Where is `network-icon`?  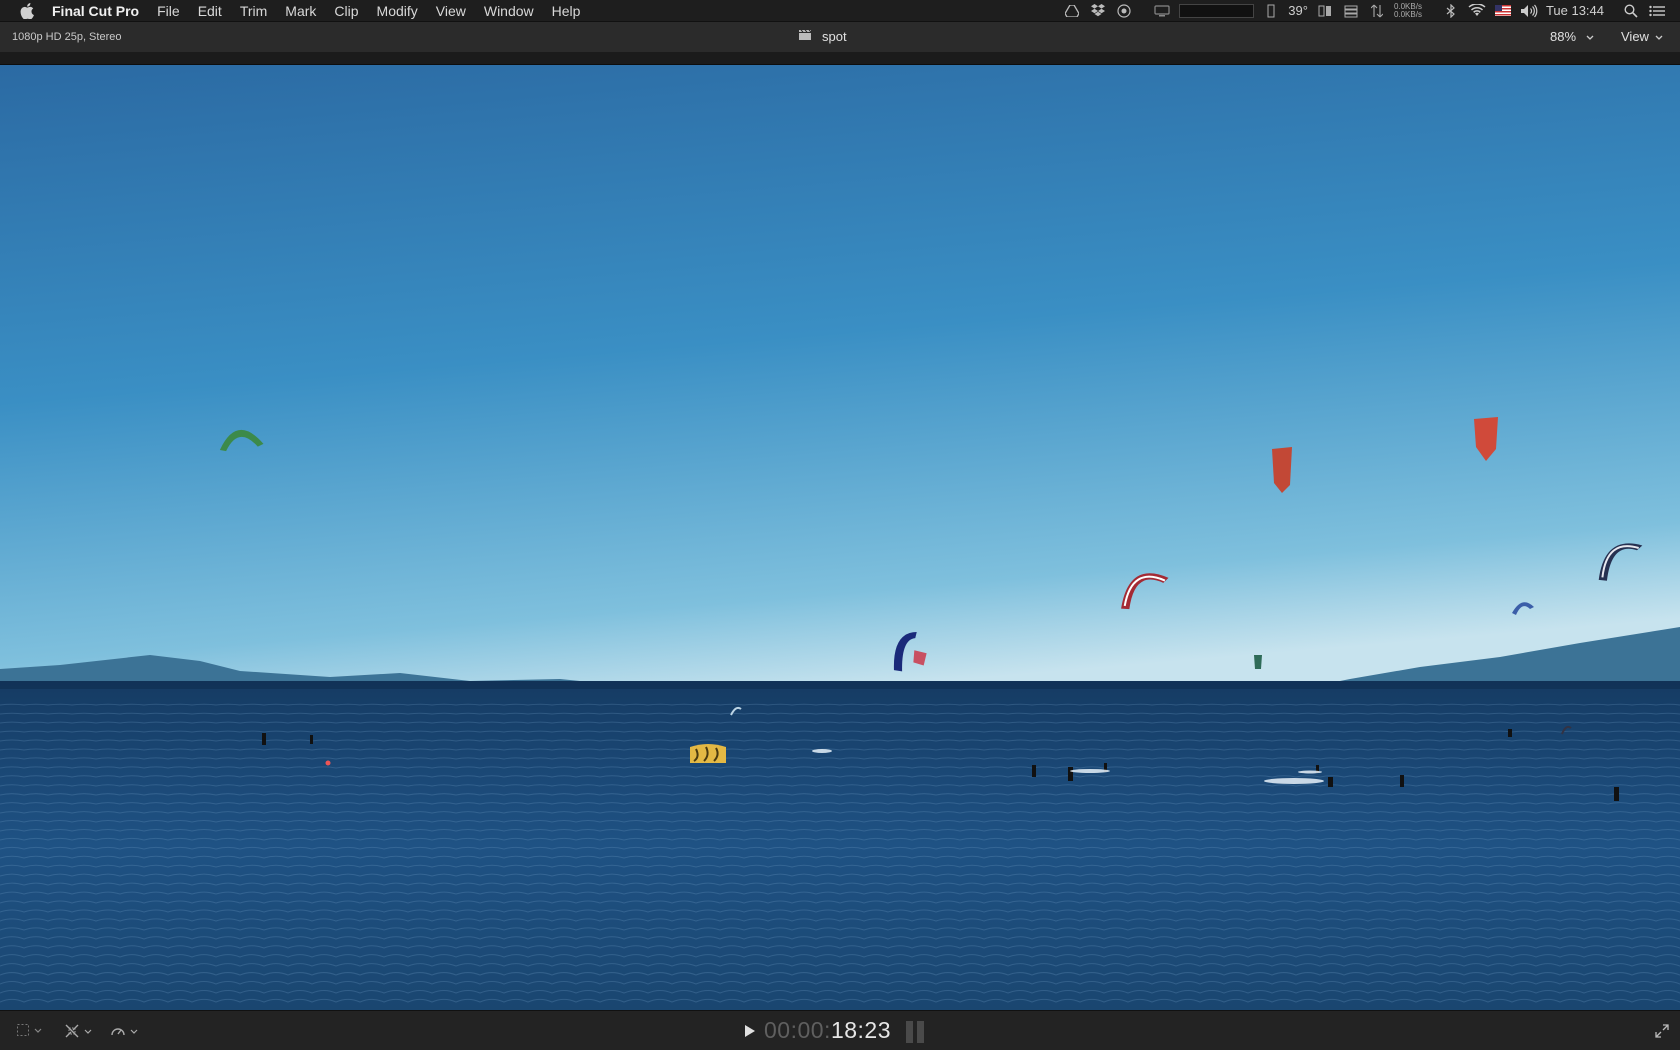
network-icon is located at coordinates (1377, 11).